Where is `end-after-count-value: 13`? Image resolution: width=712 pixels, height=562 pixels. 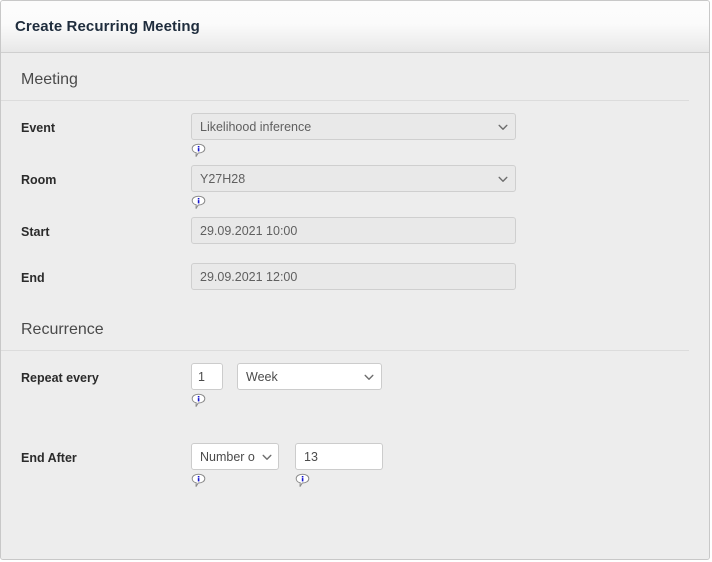 end-after-count-value: 13 is located at coordinates (311, 456).